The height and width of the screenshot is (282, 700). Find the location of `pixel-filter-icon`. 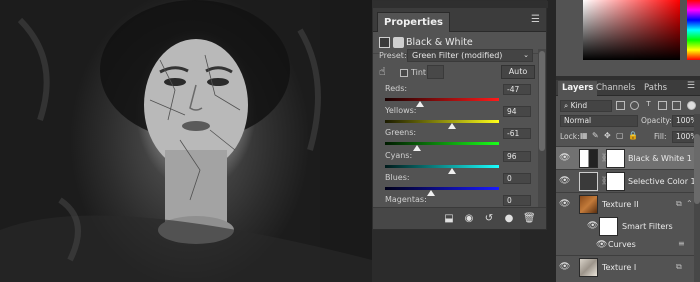

pixel-filter-icon is located at coordinates (620, 105).